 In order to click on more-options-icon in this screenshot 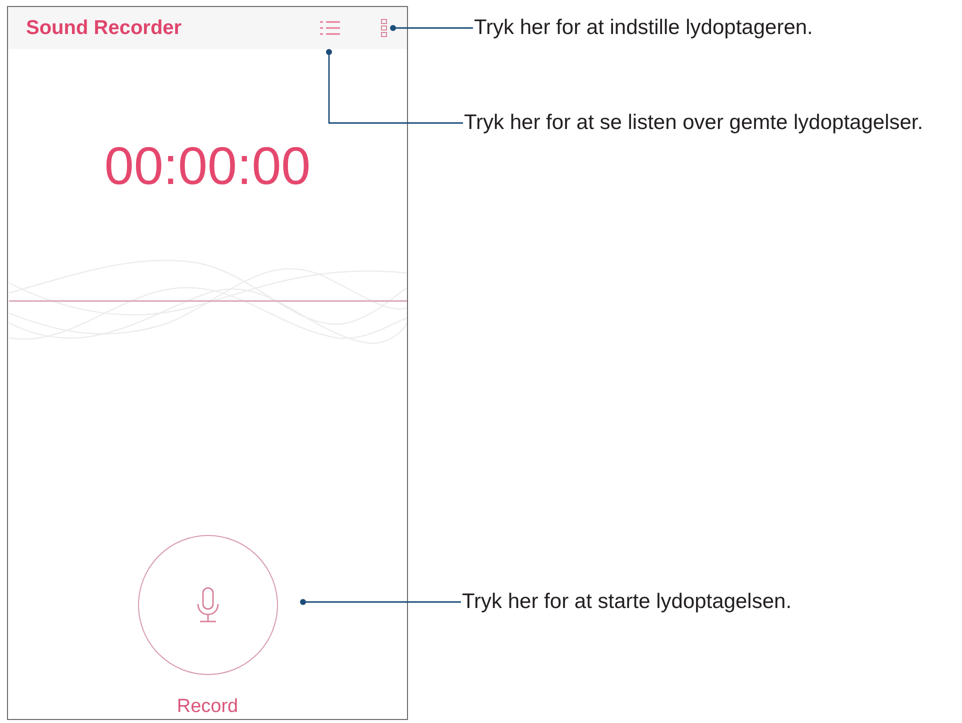, I will do `click(384, 28)`.